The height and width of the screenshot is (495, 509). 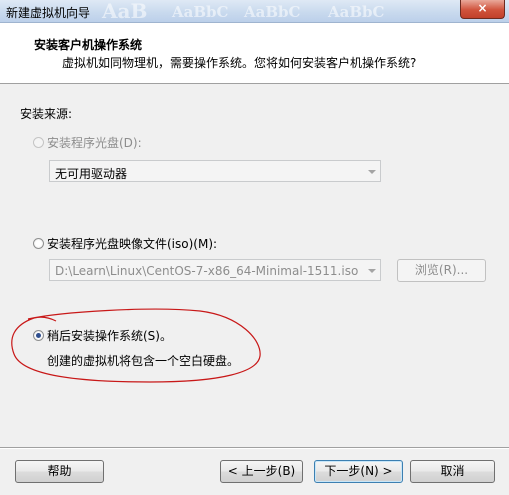 I want to click on page-subtitle: 虚拟机如同物理机，需要操作系统。您将如何安装客户机操作系统?, so click(x=239, y=63).